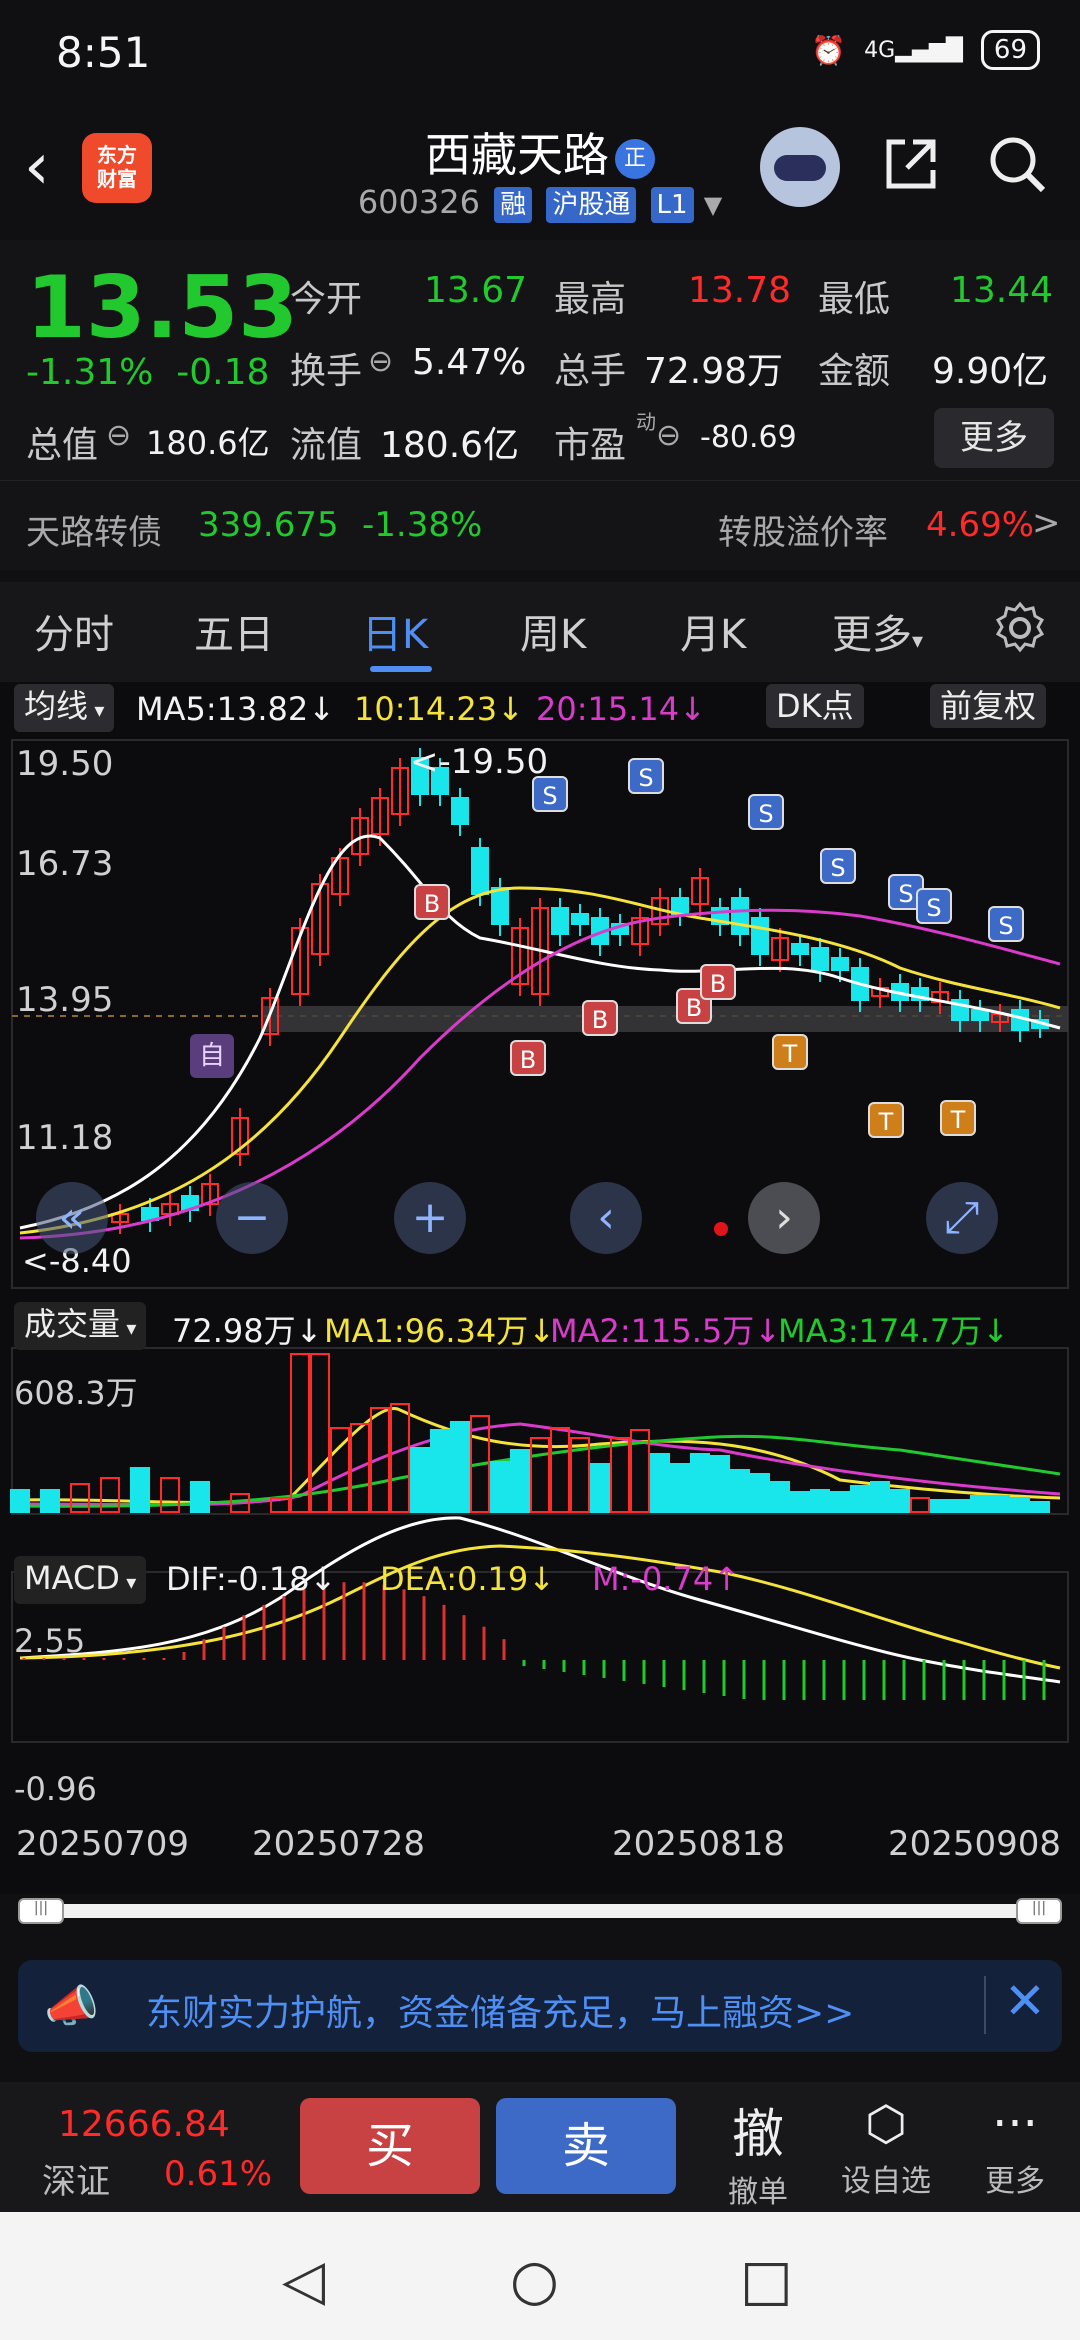  Describe the element at coordinates (540, 2006) in the screenshot. I see `promo-banner: 📣 东财实力护航，资金储备充足，马上融资>> ✕` at that location.